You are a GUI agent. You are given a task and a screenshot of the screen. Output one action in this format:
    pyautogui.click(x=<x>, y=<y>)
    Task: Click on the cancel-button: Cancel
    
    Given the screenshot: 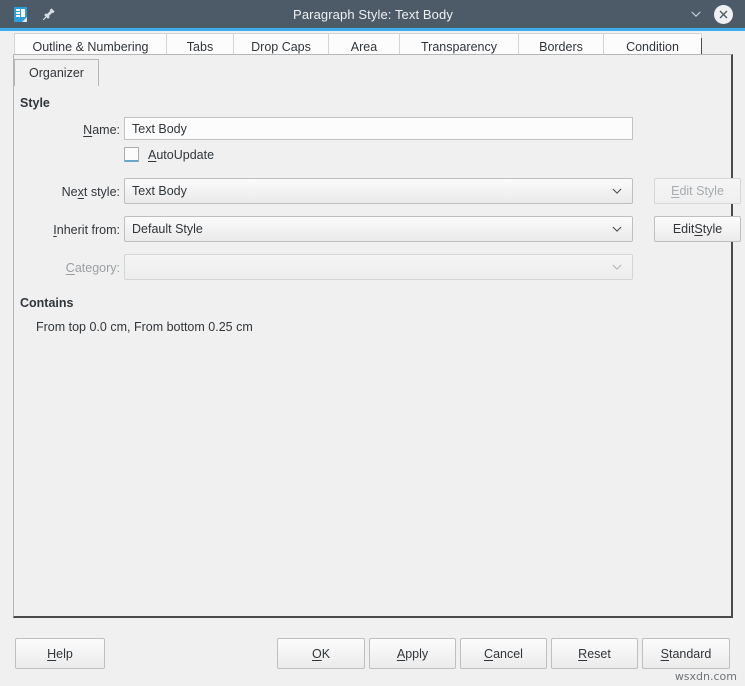 What is the action you would take?
    pyautogui.click(x=503, y=653)
    